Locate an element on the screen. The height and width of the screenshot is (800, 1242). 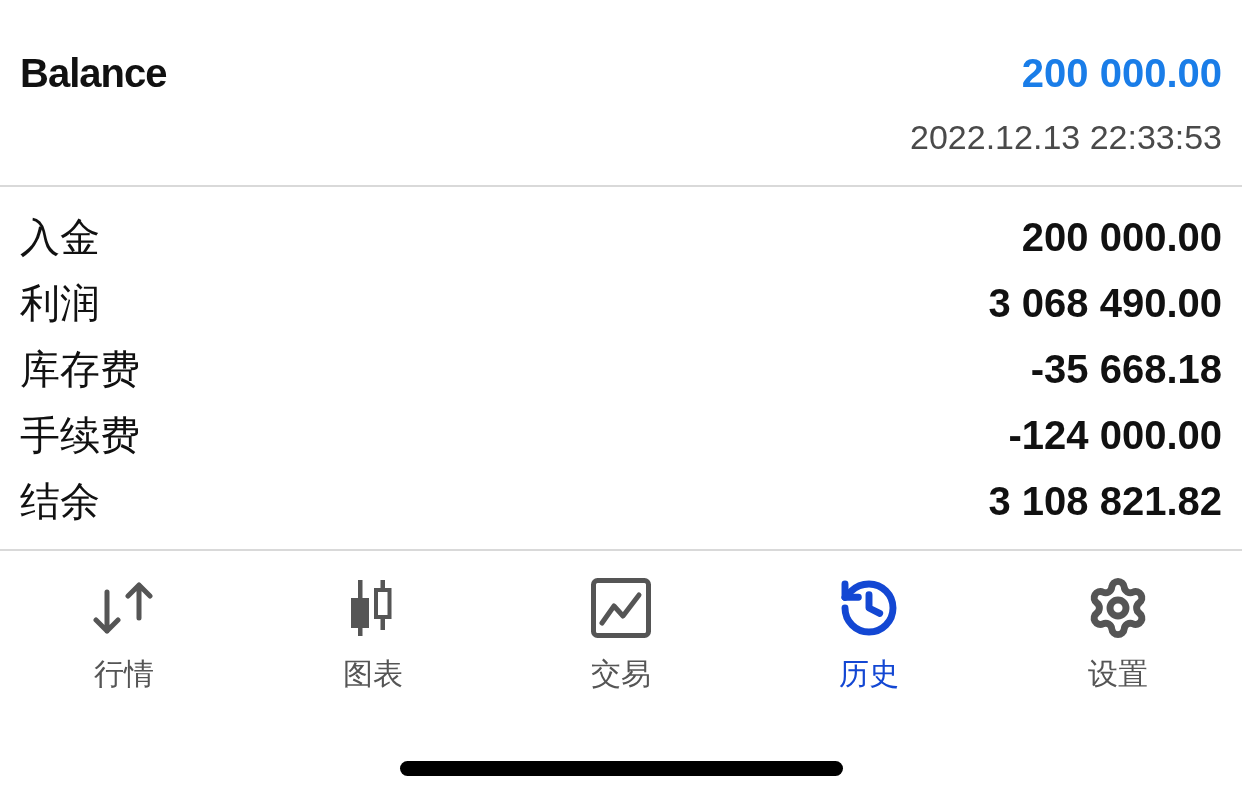
tab-bar-item: 行情 is located at coordinates (124, 633).